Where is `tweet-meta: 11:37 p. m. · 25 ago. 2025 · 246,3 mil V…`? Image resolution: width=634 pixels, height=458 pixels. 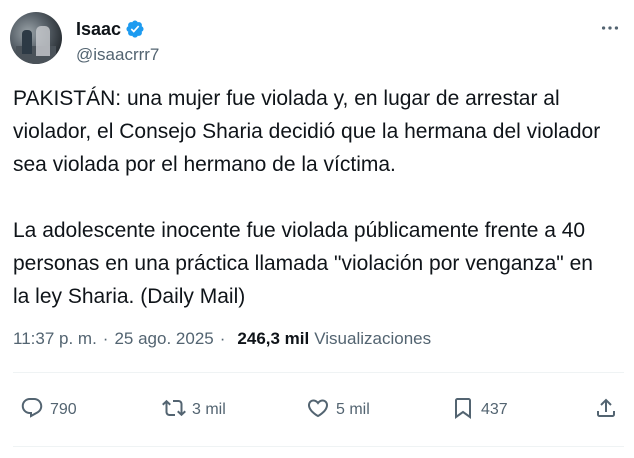
tweet-meta: 11:37 p. m. · 25 ago. 2025 · 246,3 mil V… is located at coordinates (222, 339).